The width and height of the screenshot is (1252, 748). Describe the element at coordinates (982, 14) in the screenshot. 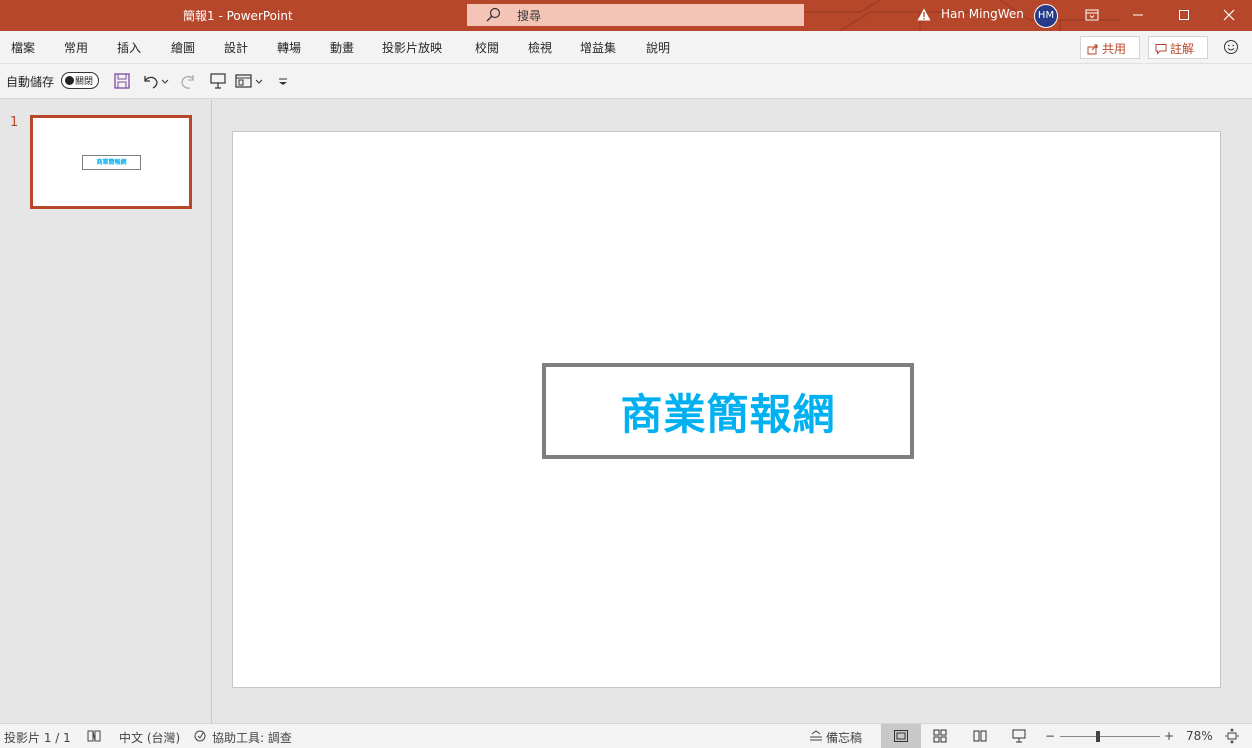

I see `user-name: Han MingWen` at that location.